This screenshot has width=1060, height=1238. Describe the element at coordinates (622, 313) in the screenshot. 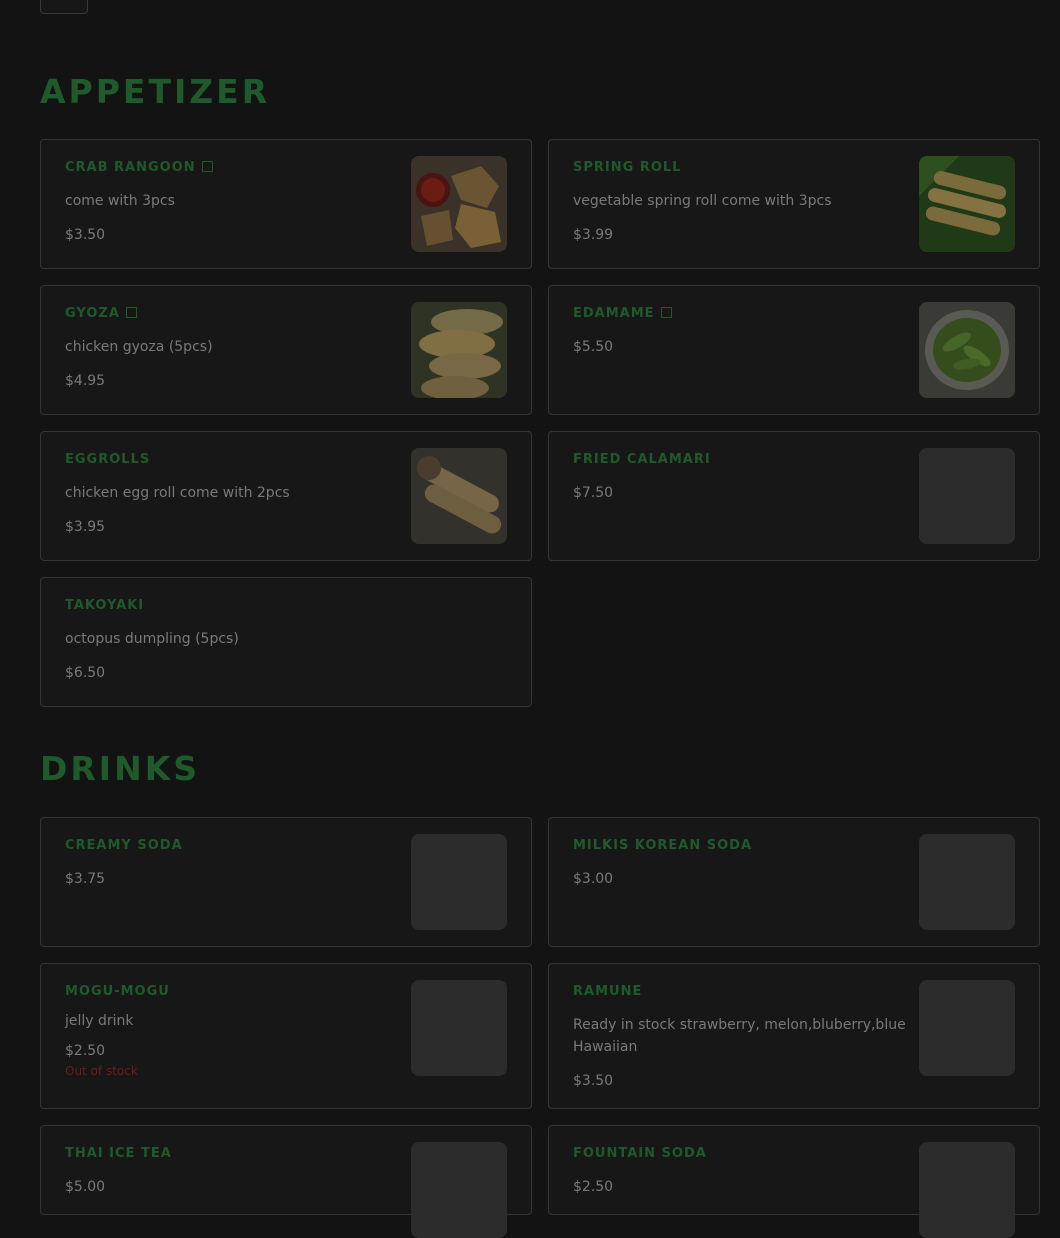

I see `item-name: Edamame` at that location.